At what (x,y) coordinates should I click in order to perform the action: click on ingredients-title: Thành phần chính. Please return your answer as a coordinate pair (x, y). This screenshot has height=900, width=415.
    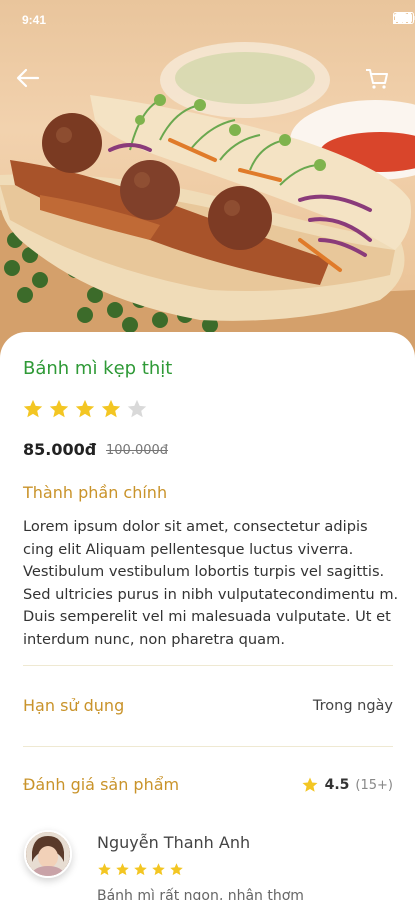
    Looking at the image, I should click on (95, 492).